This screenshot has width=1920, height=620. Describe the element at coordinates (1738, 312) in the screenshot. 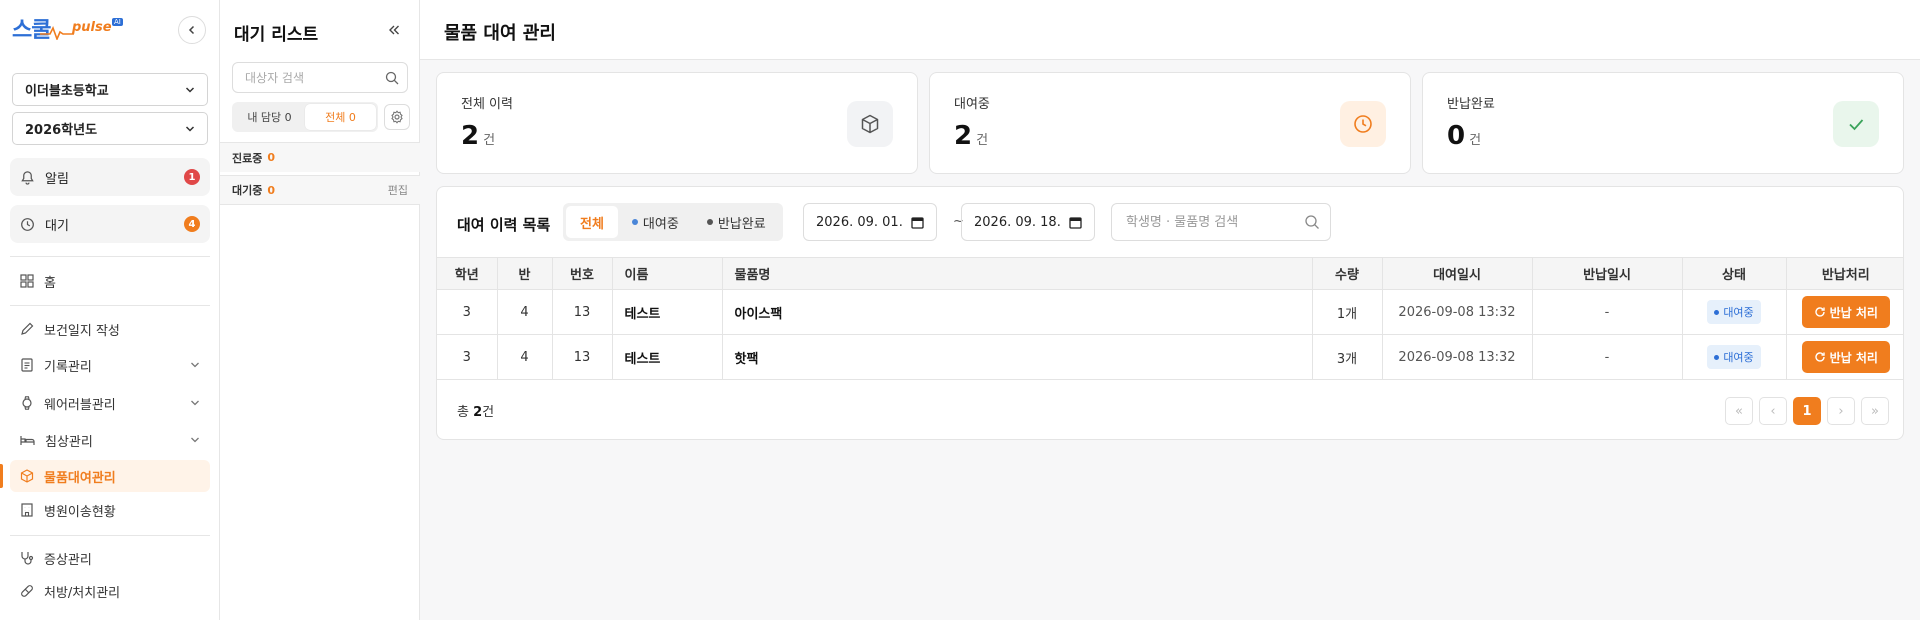

I see `status-badge-label: 대여중` at that location.